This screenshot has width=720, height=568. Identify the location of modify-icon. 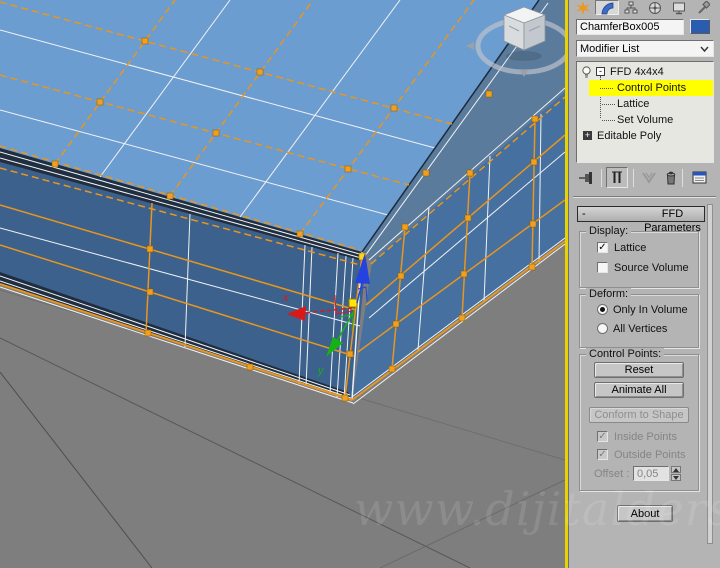
(607, 8).